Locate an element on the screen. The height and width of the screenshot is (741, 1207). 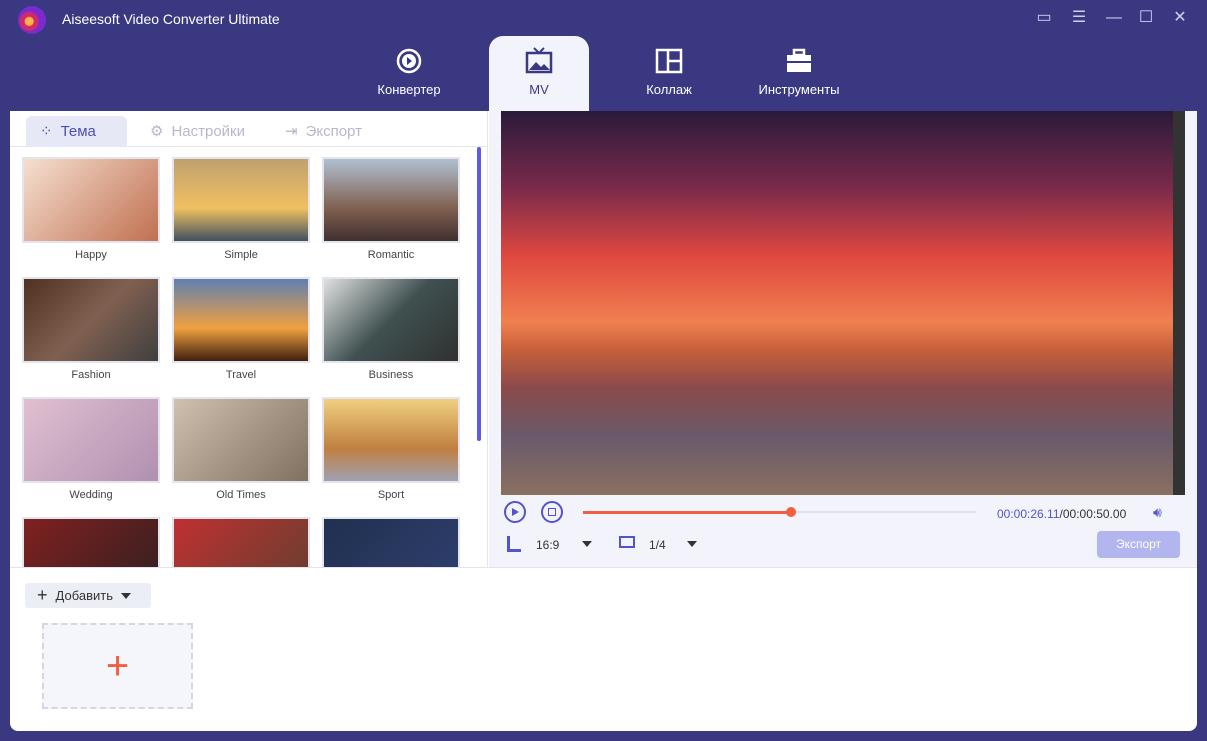
tab-label: Настройки is located at coordinates (208, 131).